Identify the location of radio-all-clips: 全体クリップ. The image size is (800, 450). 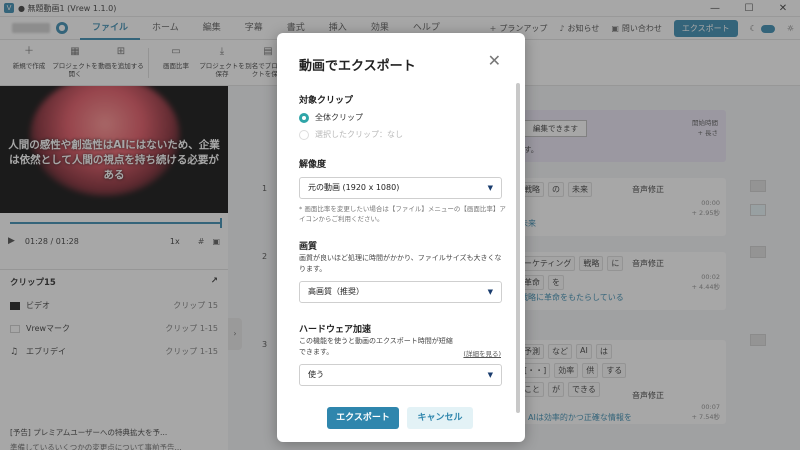
(331, 117).